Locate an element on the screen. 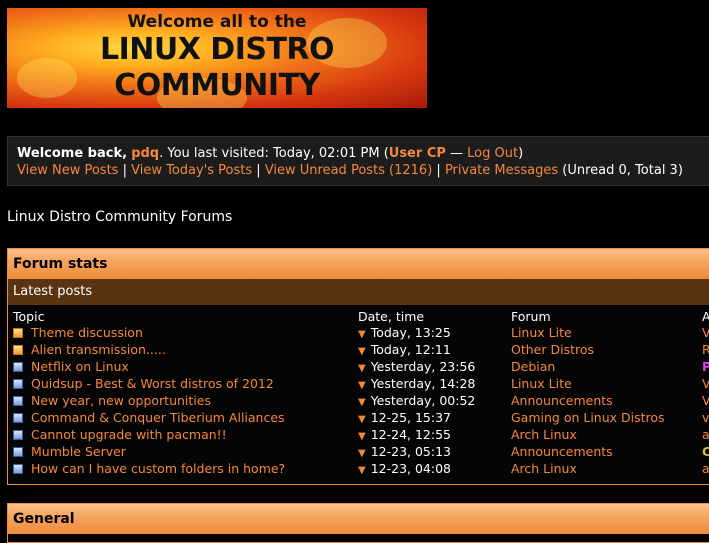  post-date: 12-23, 04:08 is located at coordinates (410, 468).